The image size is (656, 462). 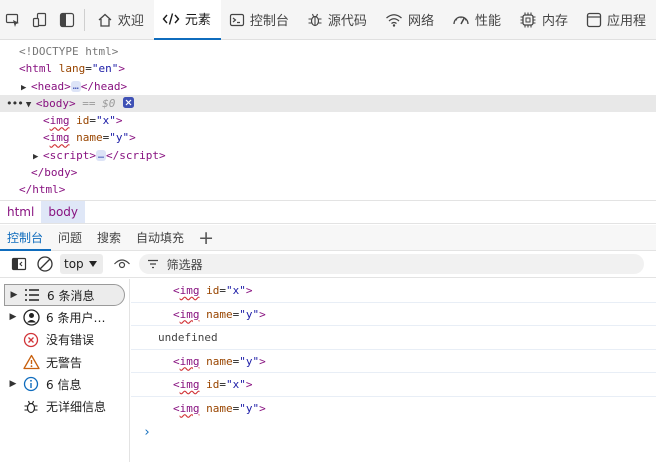 I want to click on context-selector: top, so click(x=81, y=264).